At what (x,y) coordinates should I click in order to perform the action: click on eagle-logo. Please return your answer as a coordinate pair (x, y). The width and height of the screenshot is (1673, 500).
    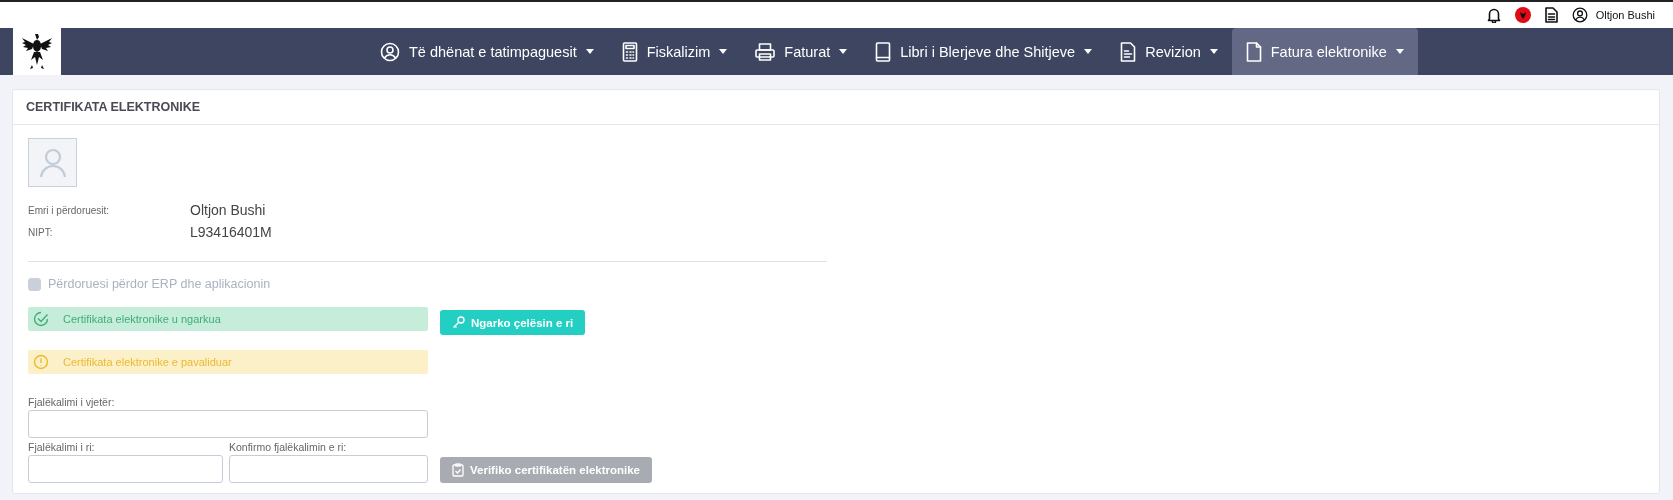
    Looking at the image, I should click on (37, 51).